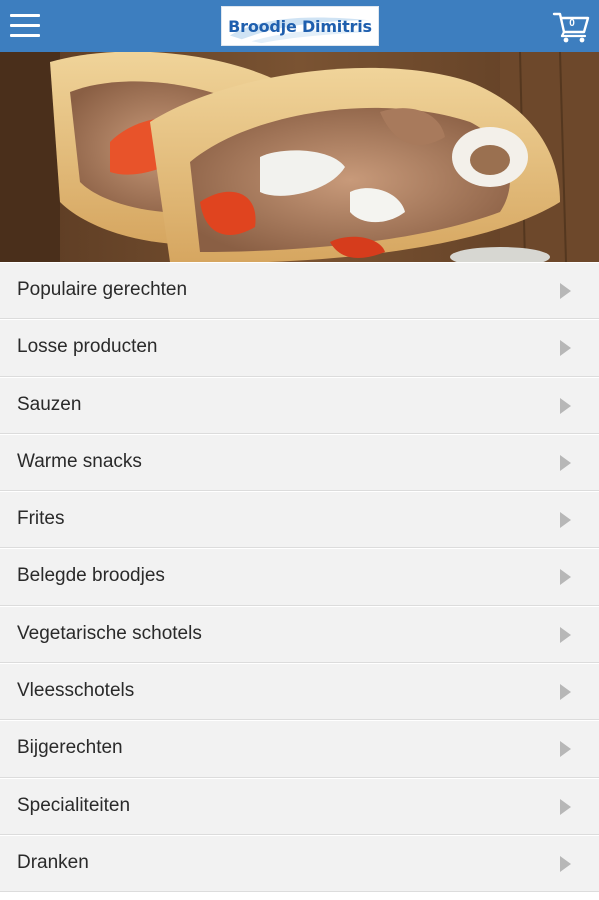 This screenshot has height=900, width=599. What do you see at coordinates (74, 805) in the screenshot?
I see `menu-item-label: Specialiteiten` at bounding box center [74, 805].